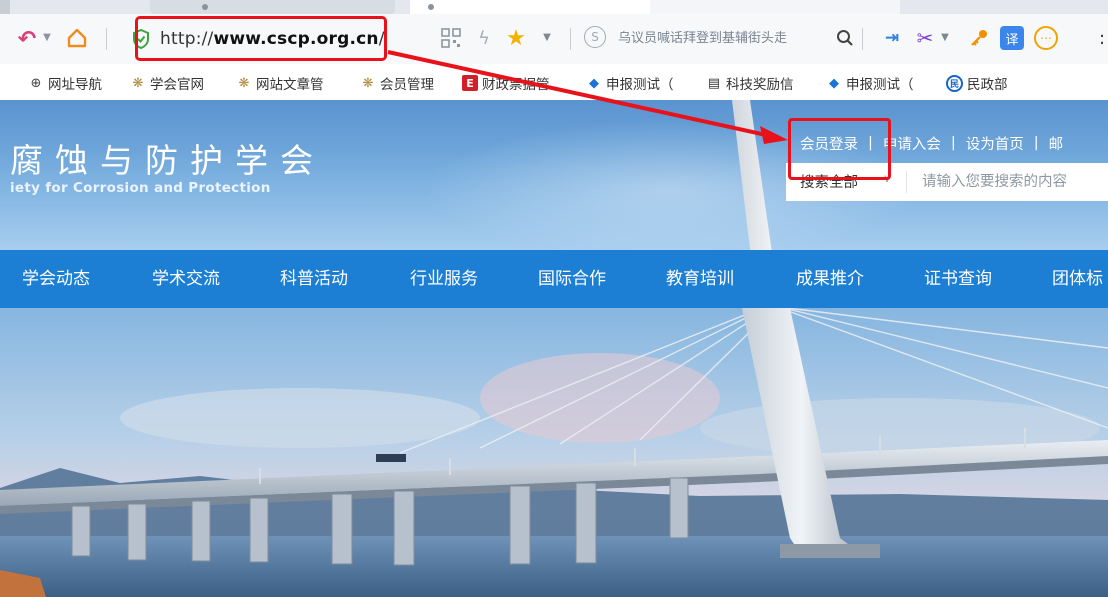  What do you see at coordinates (290, 85) in the screenshot?
I see `bookmark-label: 网站文章管` at bounding box center [290, 85].